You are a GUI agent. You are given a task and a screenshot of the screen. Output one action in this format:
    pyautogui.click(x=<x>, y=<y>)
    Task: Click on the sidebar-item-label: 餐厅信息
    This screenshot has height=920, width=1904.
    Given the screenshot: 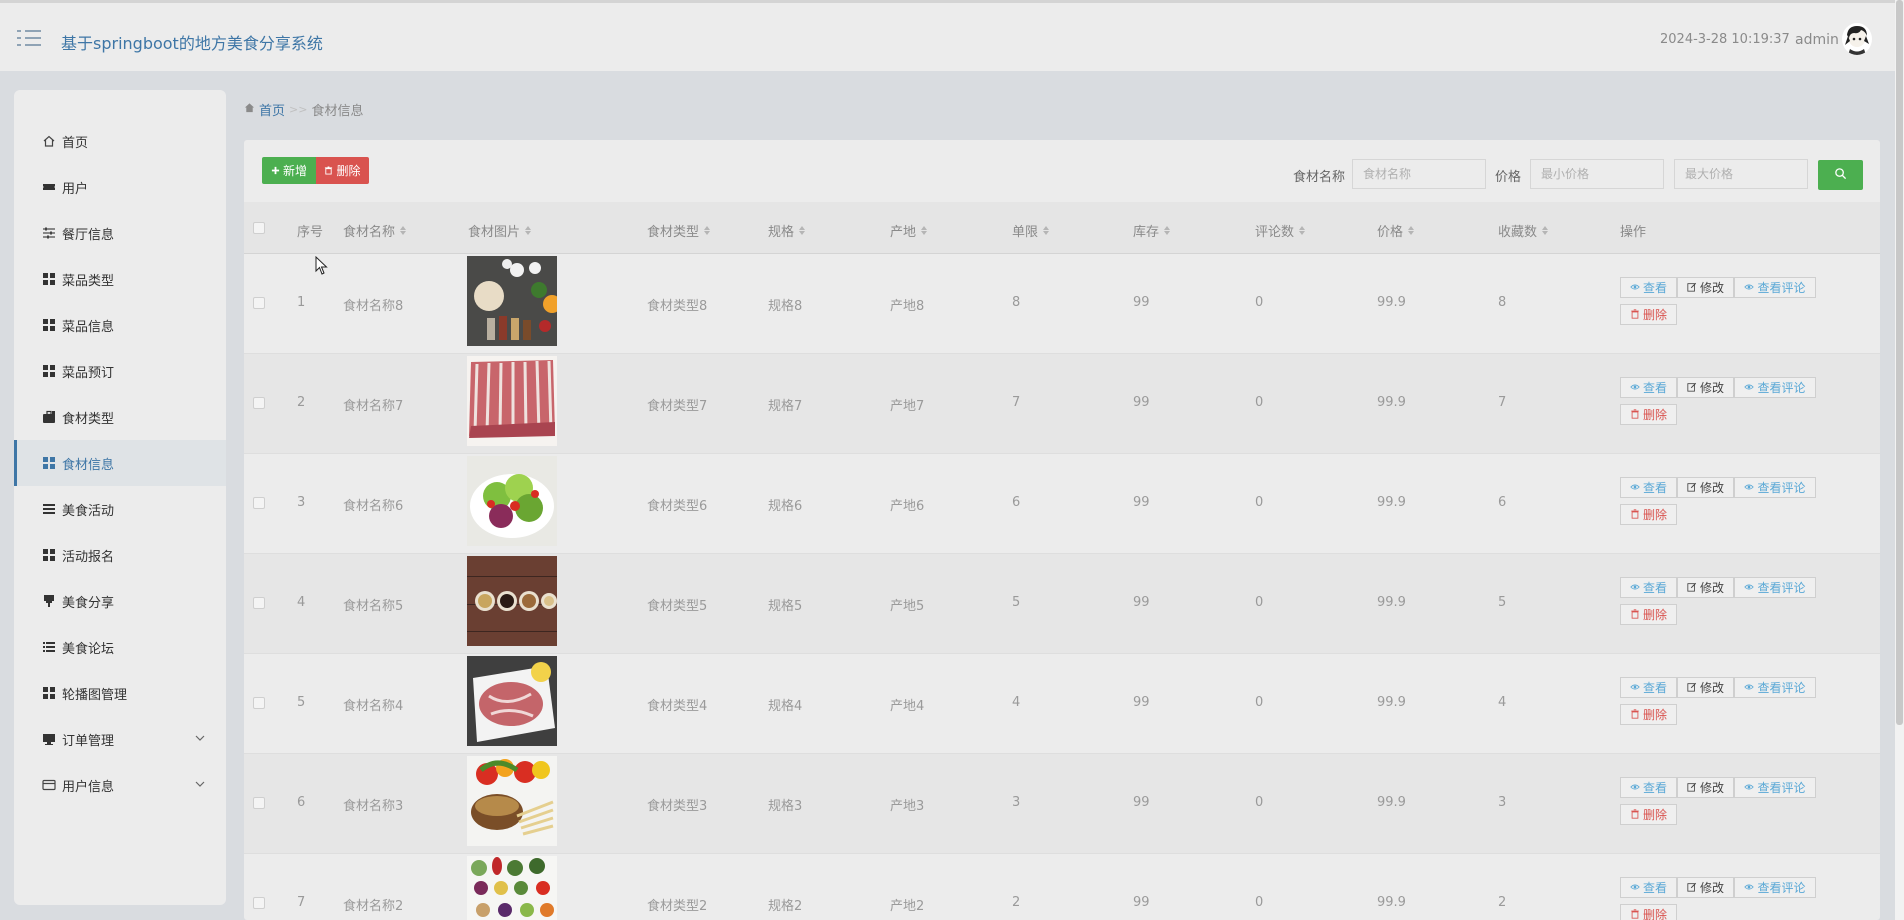 What is the action you would take?
    pyautogui.click(x=88, y=235)
    